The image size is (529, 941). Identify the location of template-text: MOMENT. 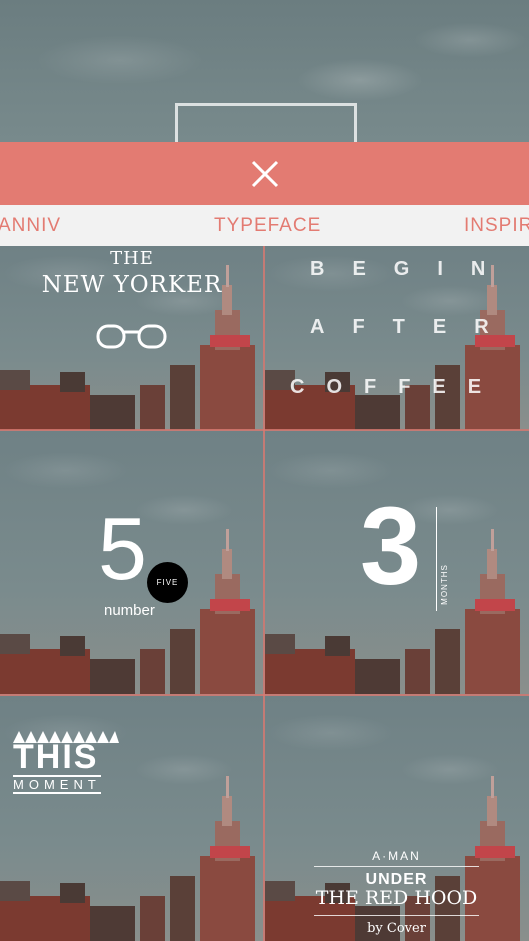
(57, 784).